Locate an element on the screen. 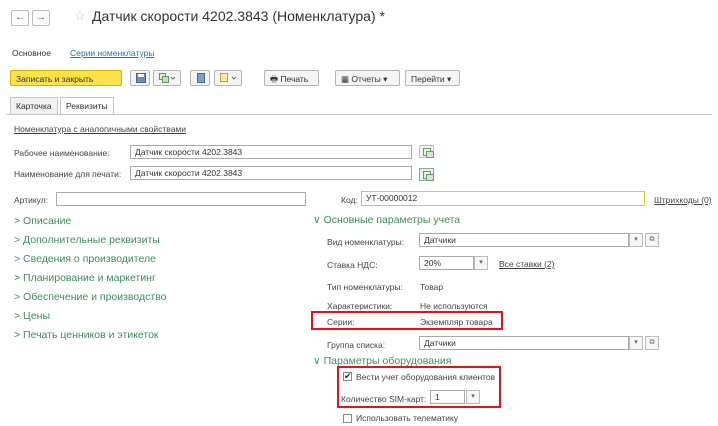  use-telematics-label: Использовать телематику is located at coordinates (407, 418).